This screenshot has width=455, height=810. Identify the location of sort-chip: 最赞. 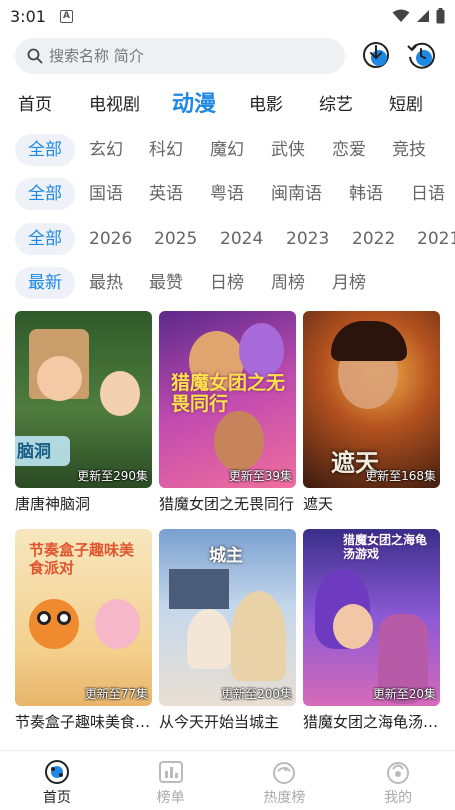
(166, 283).